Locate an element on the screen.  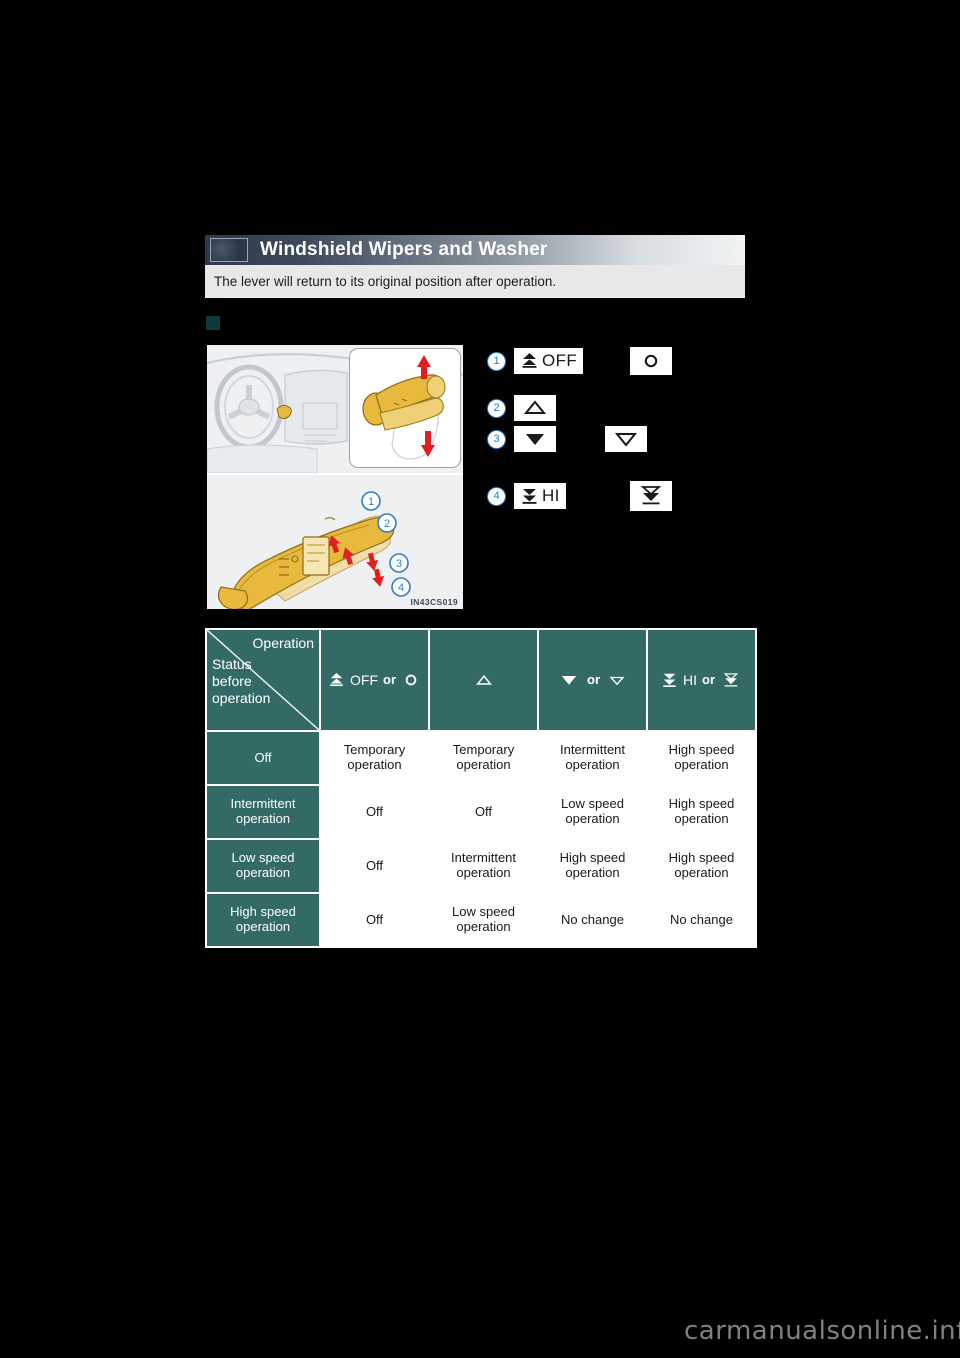
wiper-off-icon: OFF is located at coordinates (549, 361).